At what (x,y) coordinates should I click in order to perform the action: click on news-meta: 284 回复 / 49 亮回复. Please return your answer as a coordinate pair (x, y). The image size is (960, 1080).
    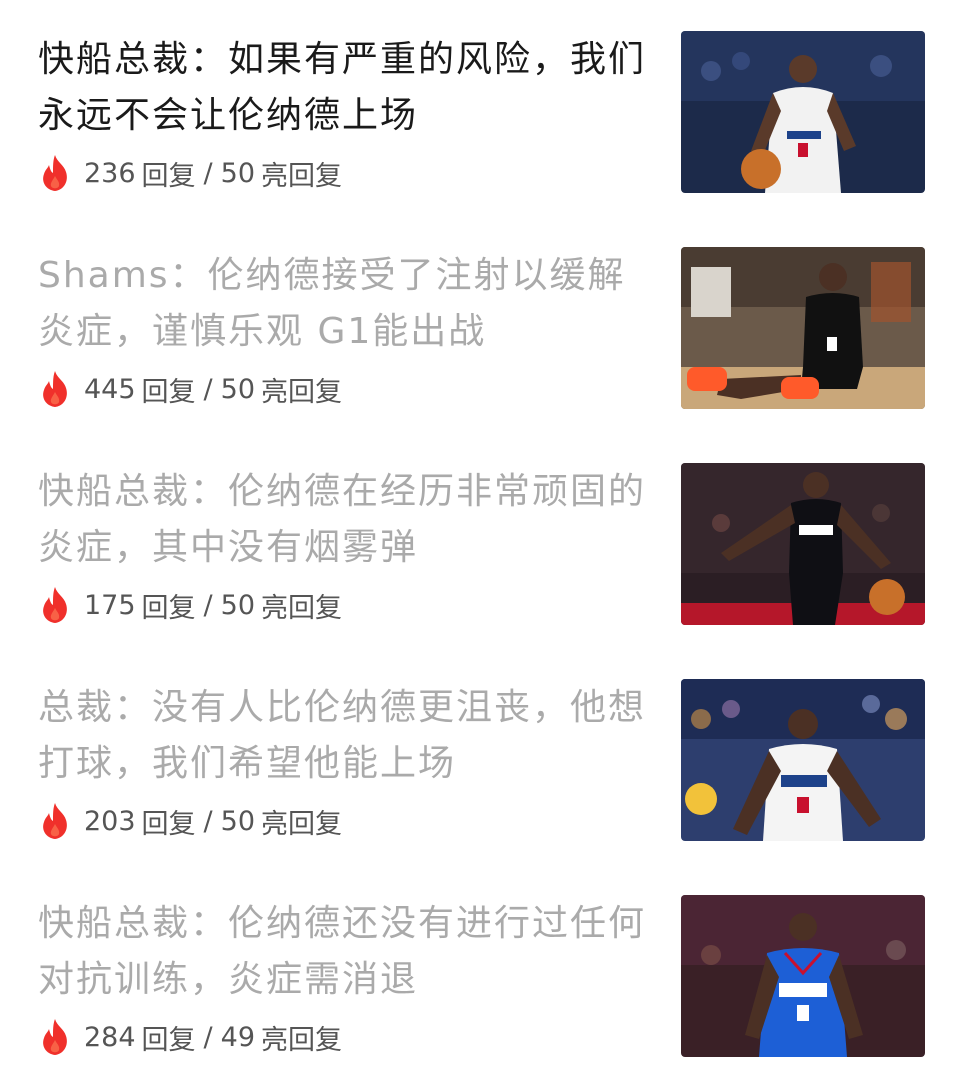
    Looking at the image, I should click on (190, 1037).